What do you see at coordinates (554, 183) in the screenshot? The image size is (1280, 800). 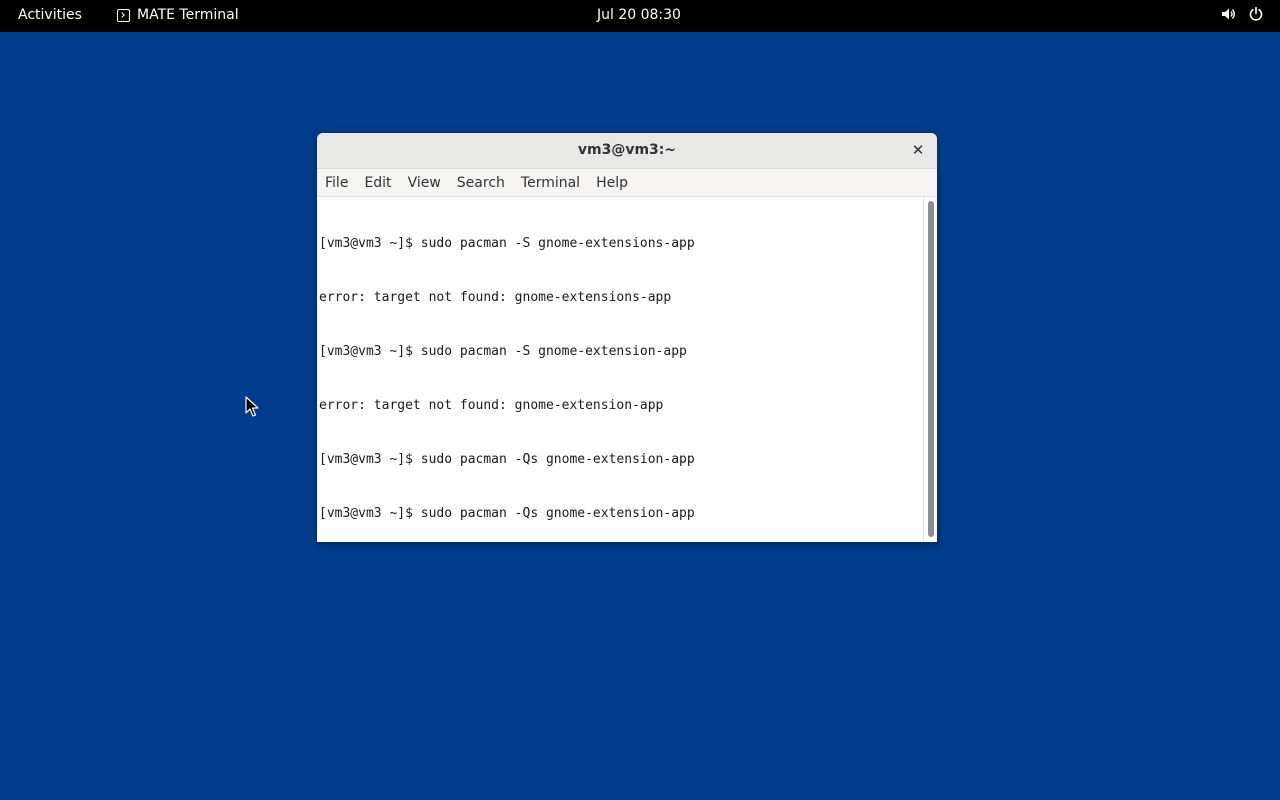 I see `menu-terminal: Terminal` at bounding box center [554, 183].